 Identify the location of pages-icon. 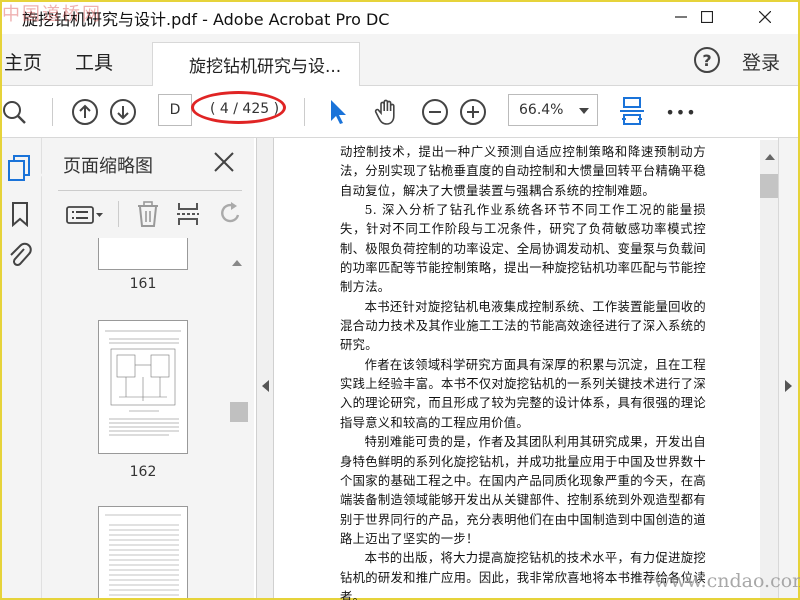
(19, 168).